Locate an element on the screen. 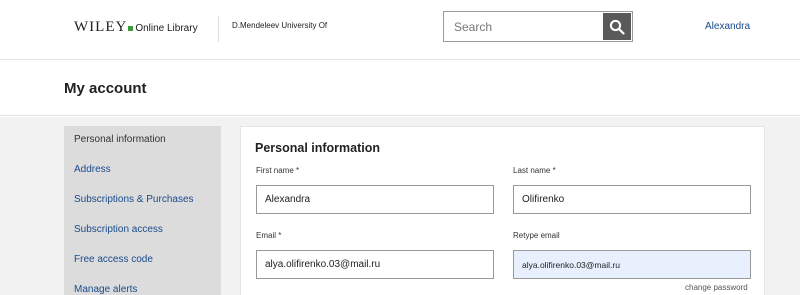 The width and height of the screenshot is (800, 295). sidebar-item-address: Address is located at coordinates (92, 169).